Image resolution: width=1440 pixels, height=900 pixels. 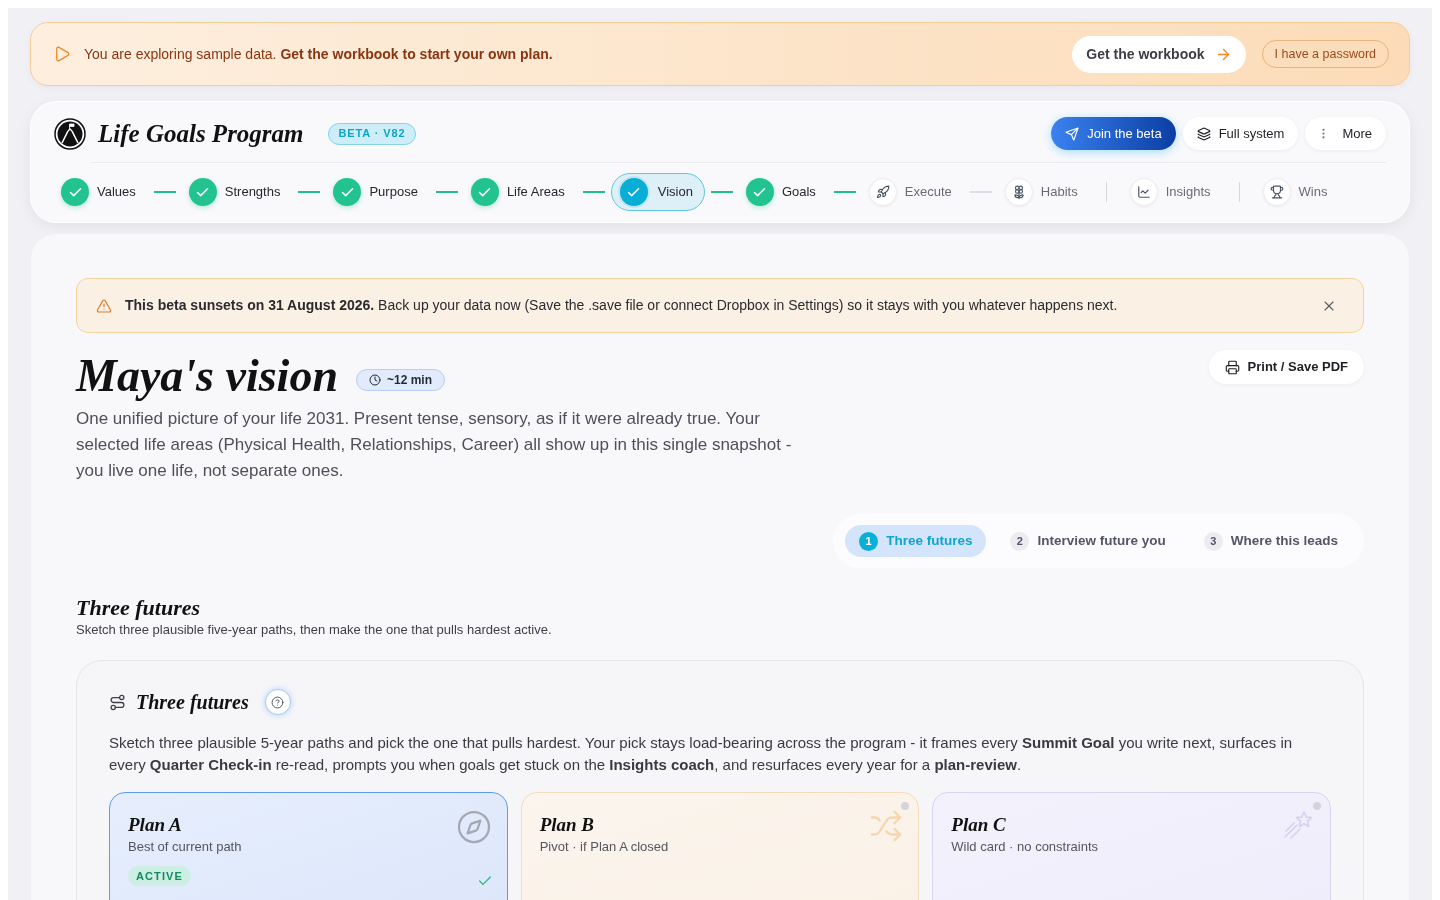 What do you see at coordinates (1203, 133) in the screenshot?
I see `layers-icon` at bounding box center [1203, 133].